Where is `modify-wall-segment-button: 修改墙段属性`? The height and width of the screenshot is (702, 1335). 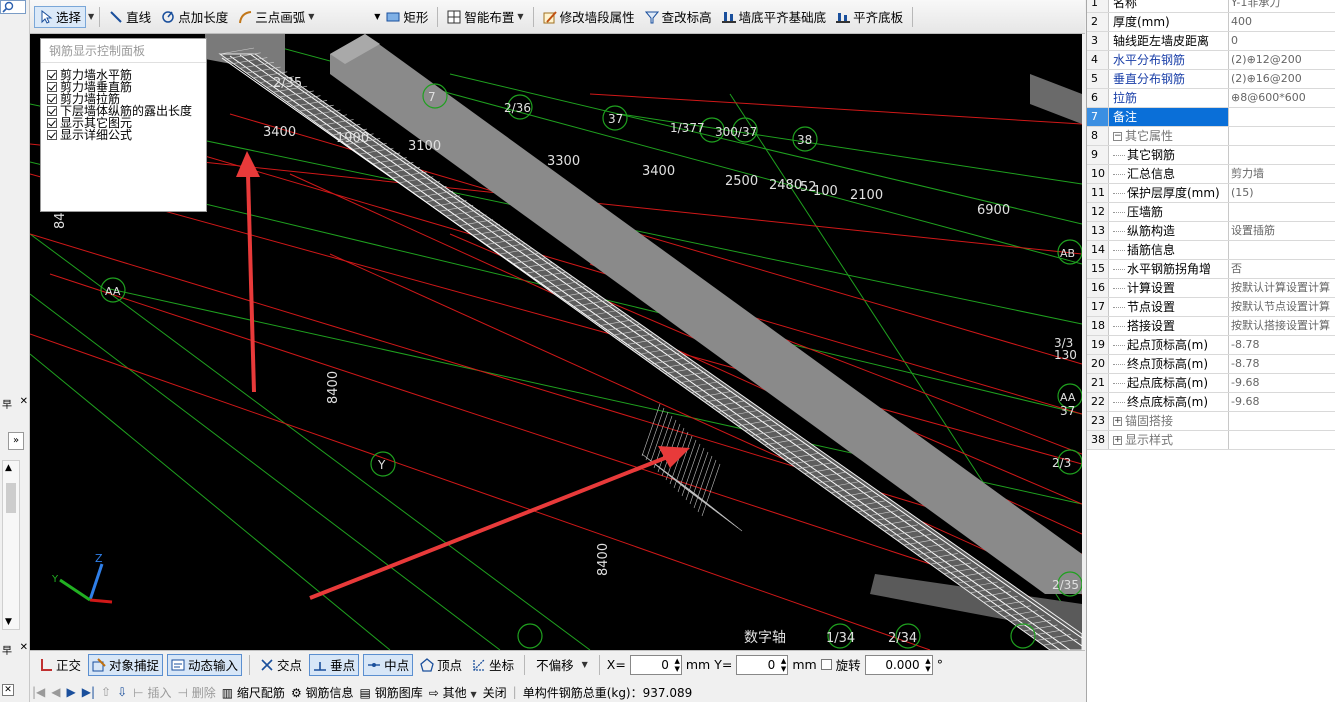 modify-wall-segment-button: 修改墙段属性 is located at coordinates (589, 17).